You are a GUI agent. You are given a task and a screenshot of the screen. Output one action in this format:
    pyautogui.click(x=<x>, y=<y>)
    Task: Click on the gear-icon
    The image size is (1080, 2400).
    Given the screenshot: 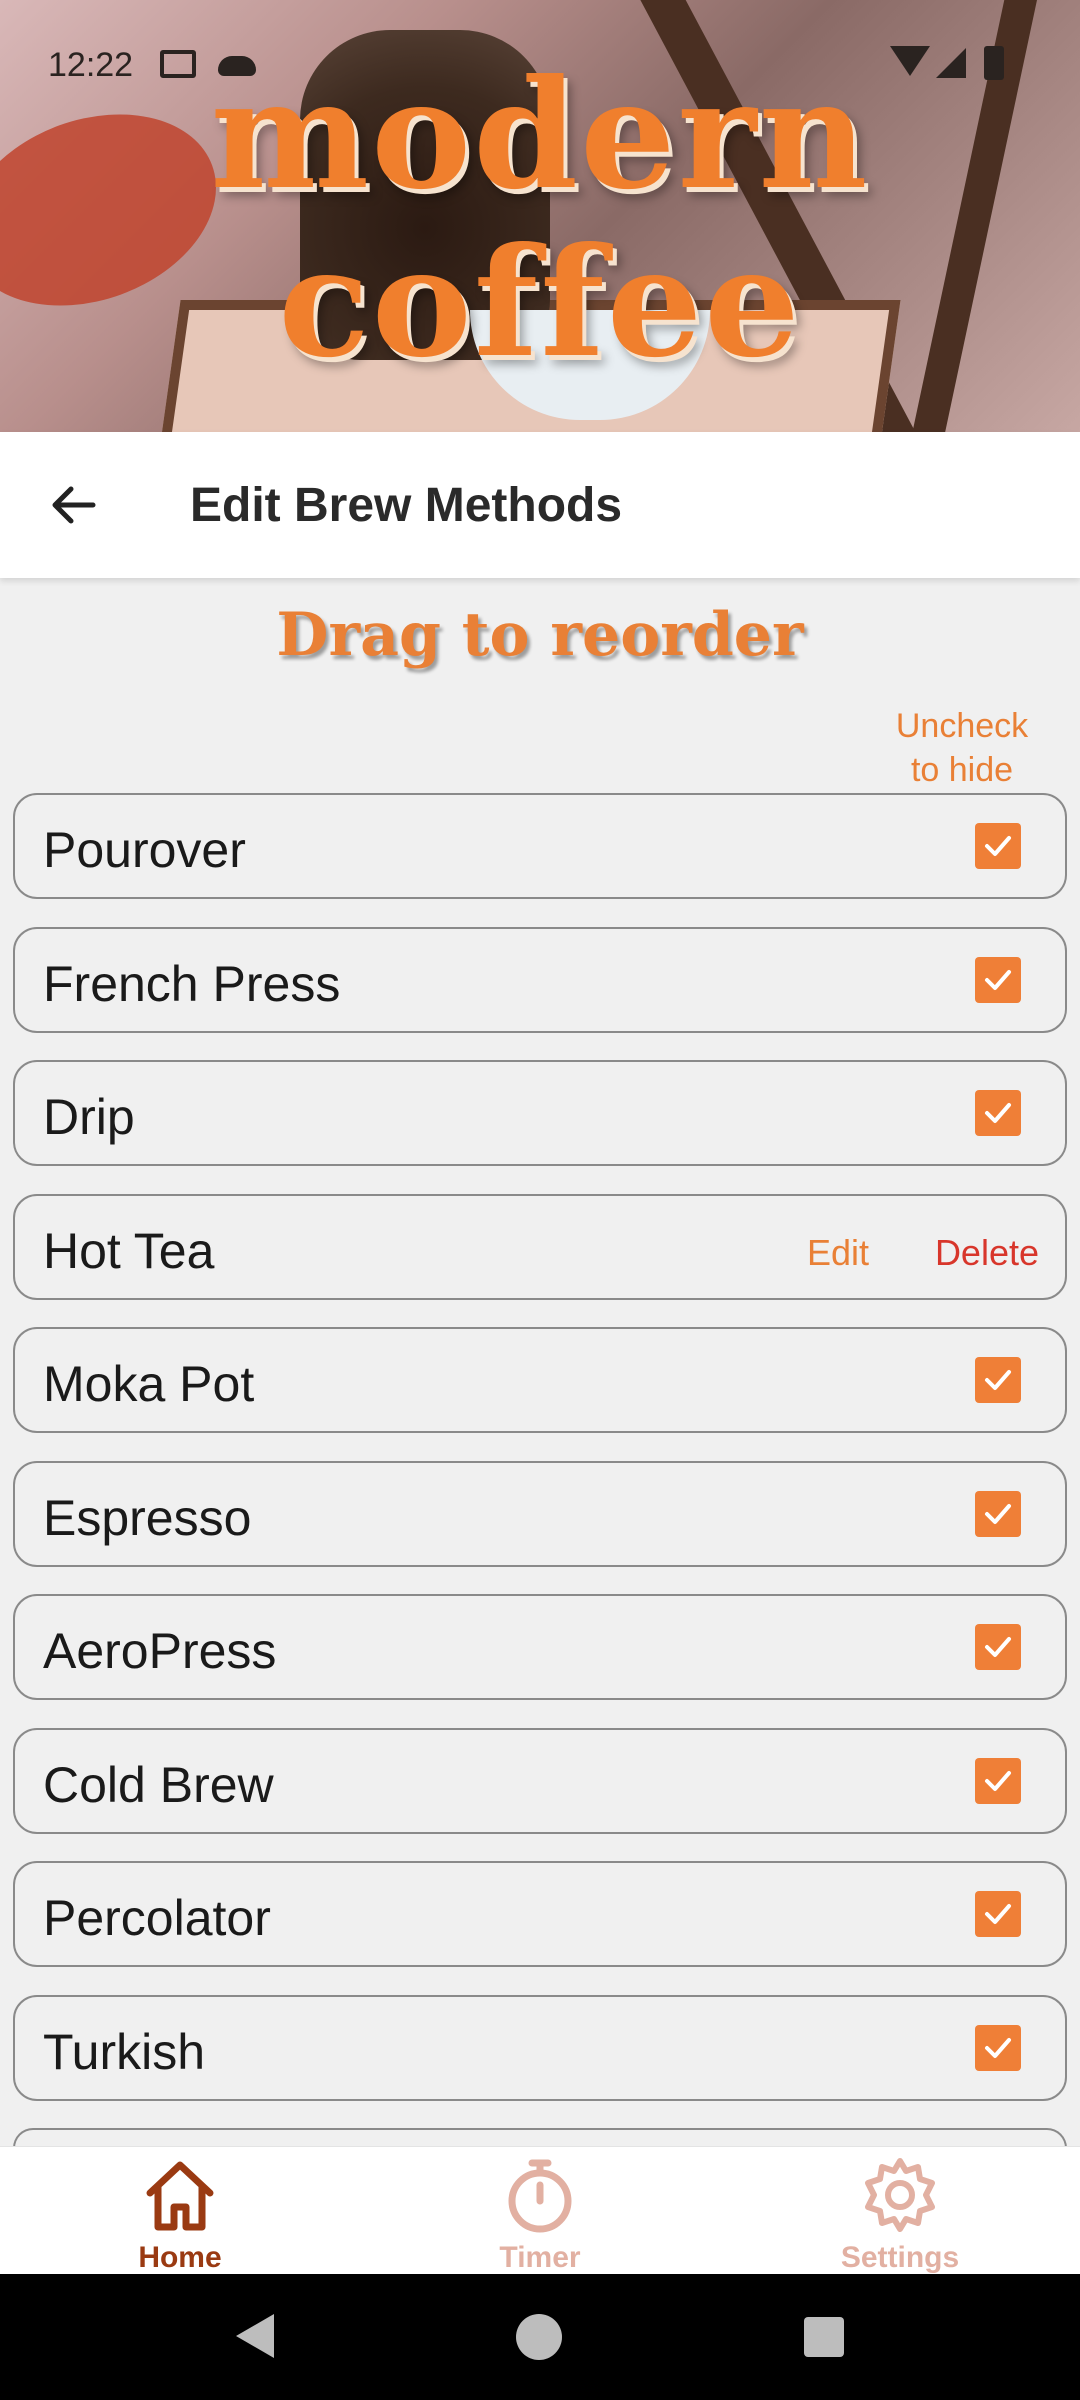 What is the action you would take?
    pyautogui.click(x=900, y=2195)
    